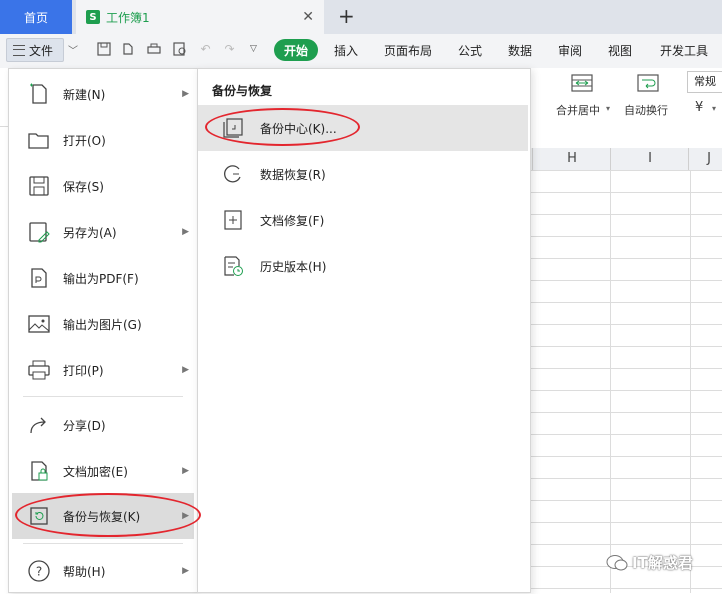 Image resolution: width=722 pixels, height=594 pixels. What do you see at coordinates (646, 110) in the screenshot?
I see `wrap-text-label: 自动换行` at bounding box center [646, 110].